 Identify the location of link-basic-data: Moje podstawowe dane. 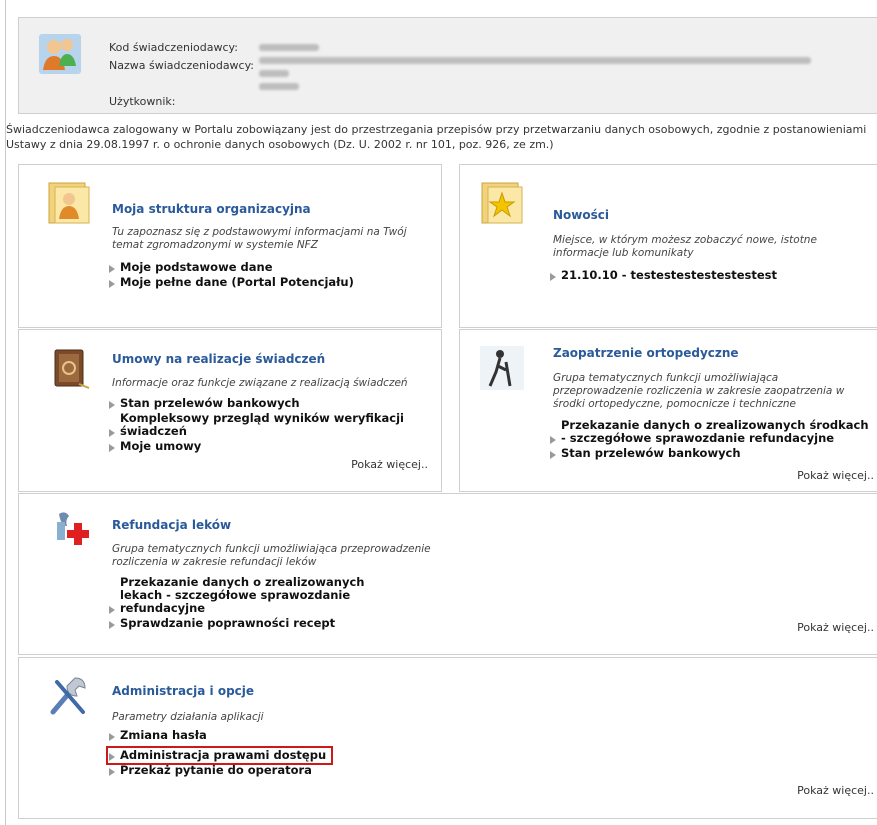
(231, 267).